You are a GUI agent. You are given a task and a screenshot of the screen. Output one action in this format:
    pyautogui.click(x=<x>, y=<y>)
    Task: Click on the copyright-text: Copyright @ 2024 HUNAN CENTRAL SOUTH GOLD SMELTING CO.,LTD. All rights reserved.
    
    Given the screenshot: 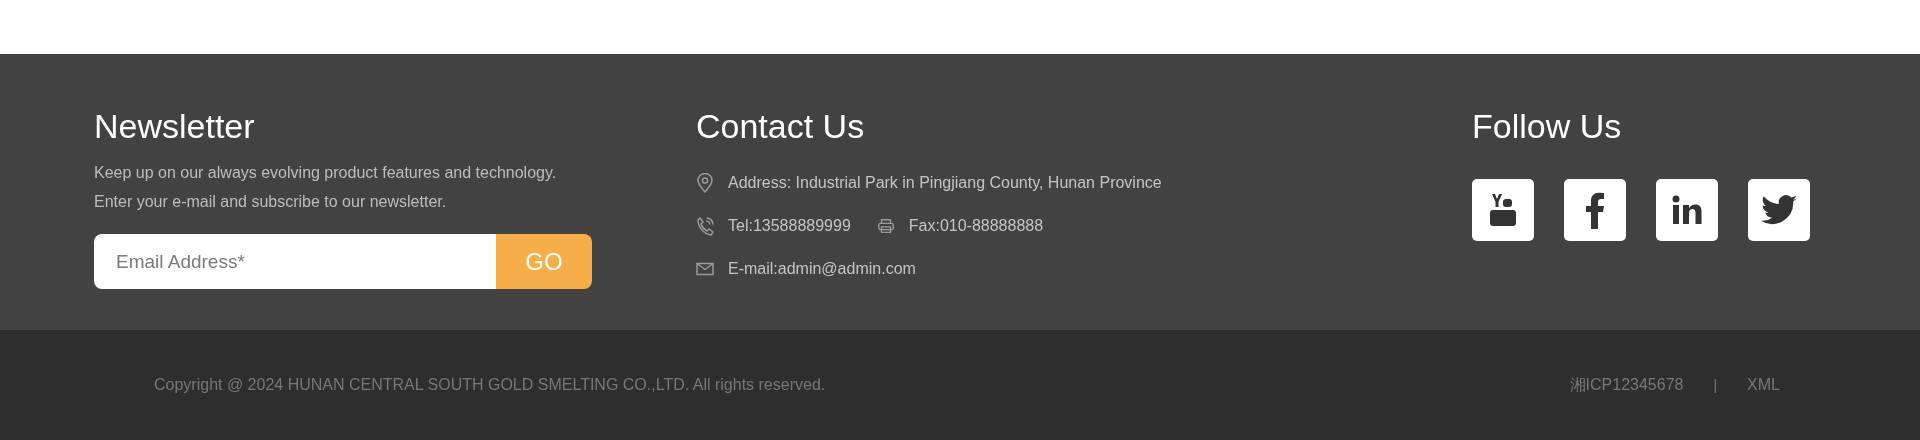 What is the action you would take?
    pyautogui.click(x=490, y=385)
    